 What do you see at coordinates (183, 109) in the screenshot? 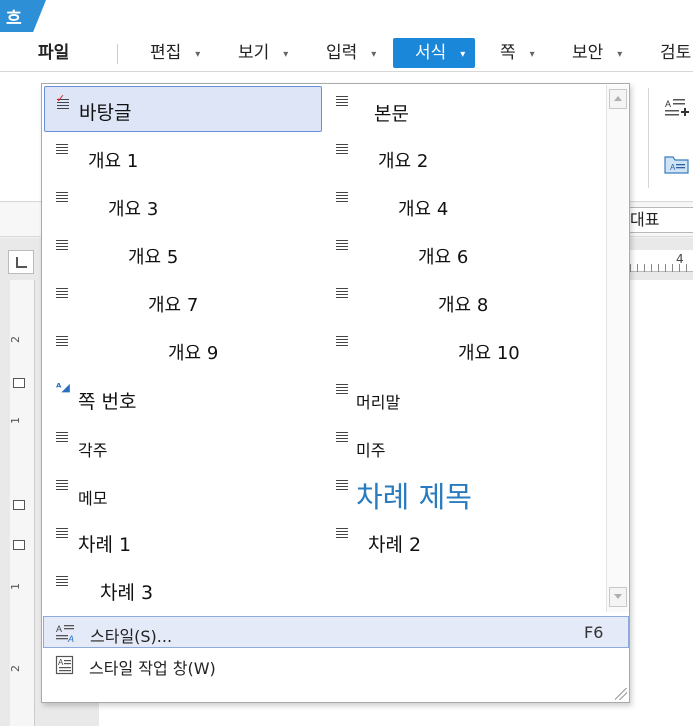
I see `style-item-바탕글: 바탕글` at bounding box center [183, 109].